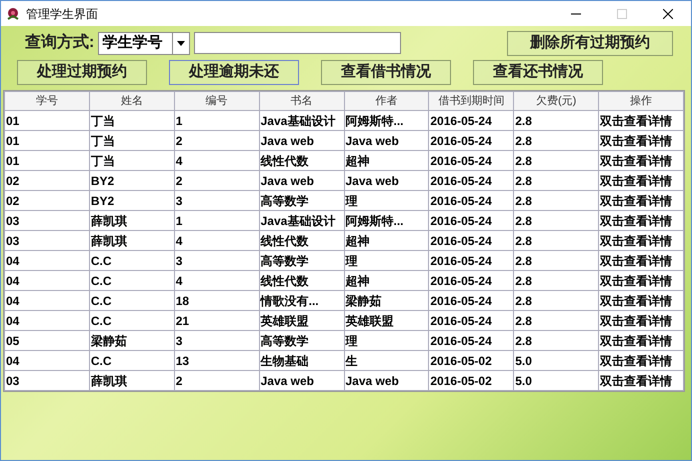 This screenshot has height=461, width=692. What do you see at coordinates (668, 13) in the screenshot?
I see `close-icon` at bounding box center [668, 13].